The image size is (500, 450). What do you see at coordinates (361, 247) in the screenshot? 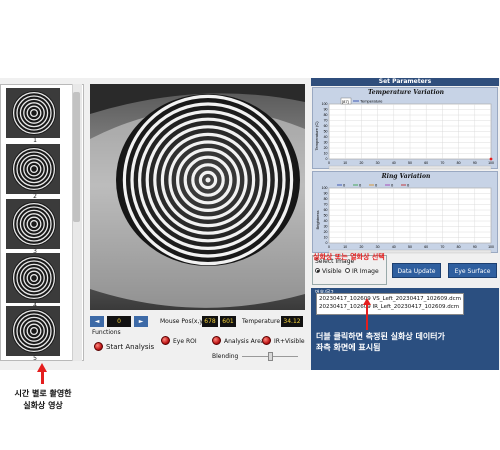
I see `ring-chart-x-tick: 20` at bounding box center [361, 247].